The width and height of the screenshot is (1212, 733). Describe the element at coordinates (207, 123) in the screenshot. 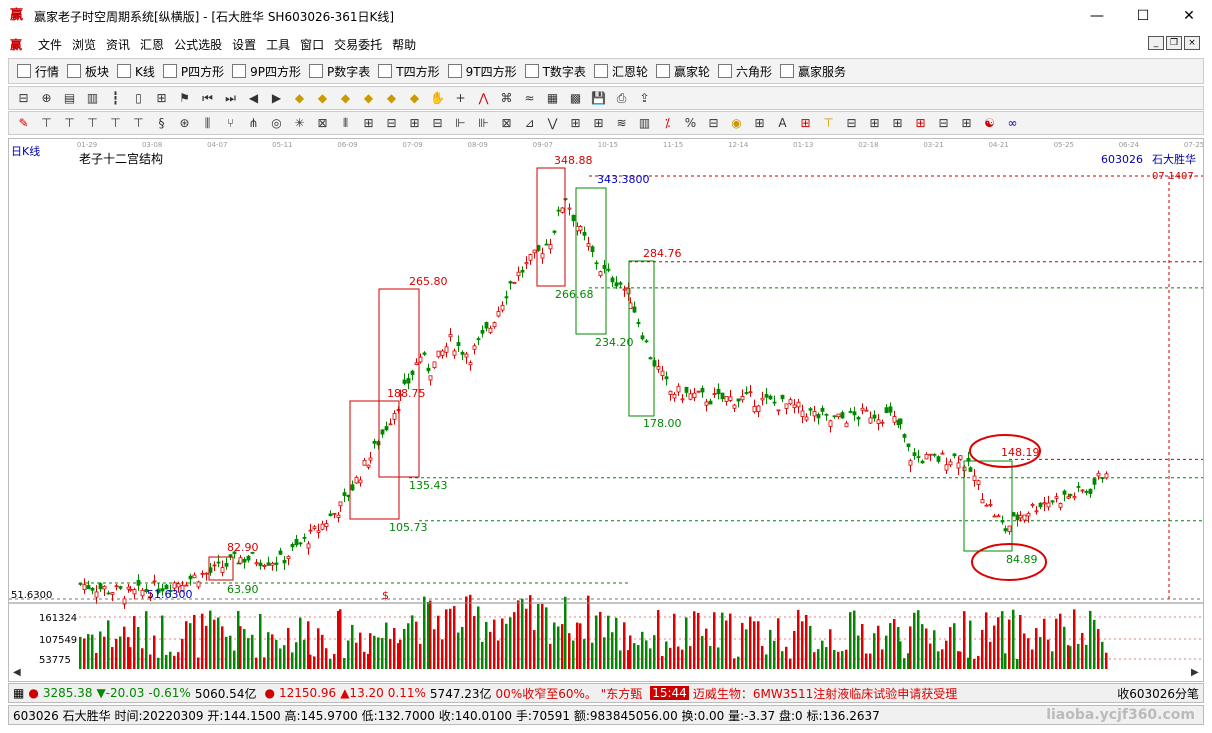

I see `bars-icon: ⫼` at that location.